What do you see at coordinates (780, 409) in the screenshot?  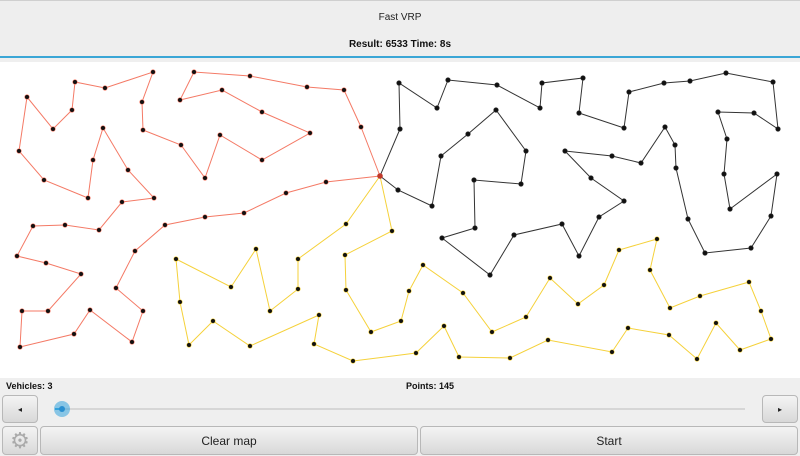 I see `increase-vehicles-button: ▸` at bounding box center [780, 409].